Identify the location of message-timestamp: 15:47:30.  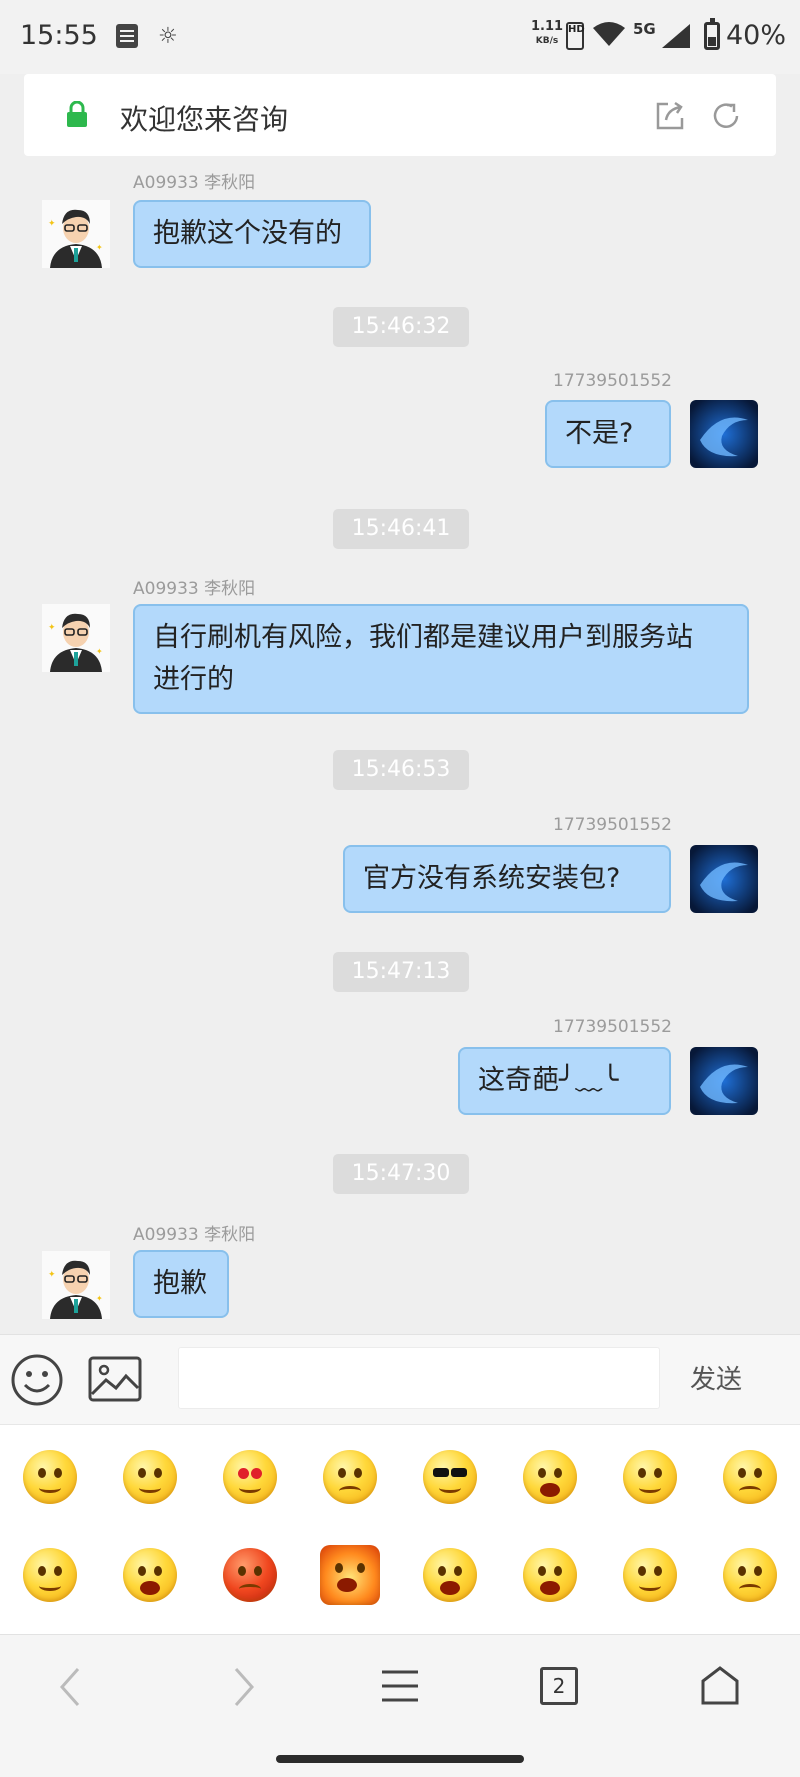
(401, 1174).